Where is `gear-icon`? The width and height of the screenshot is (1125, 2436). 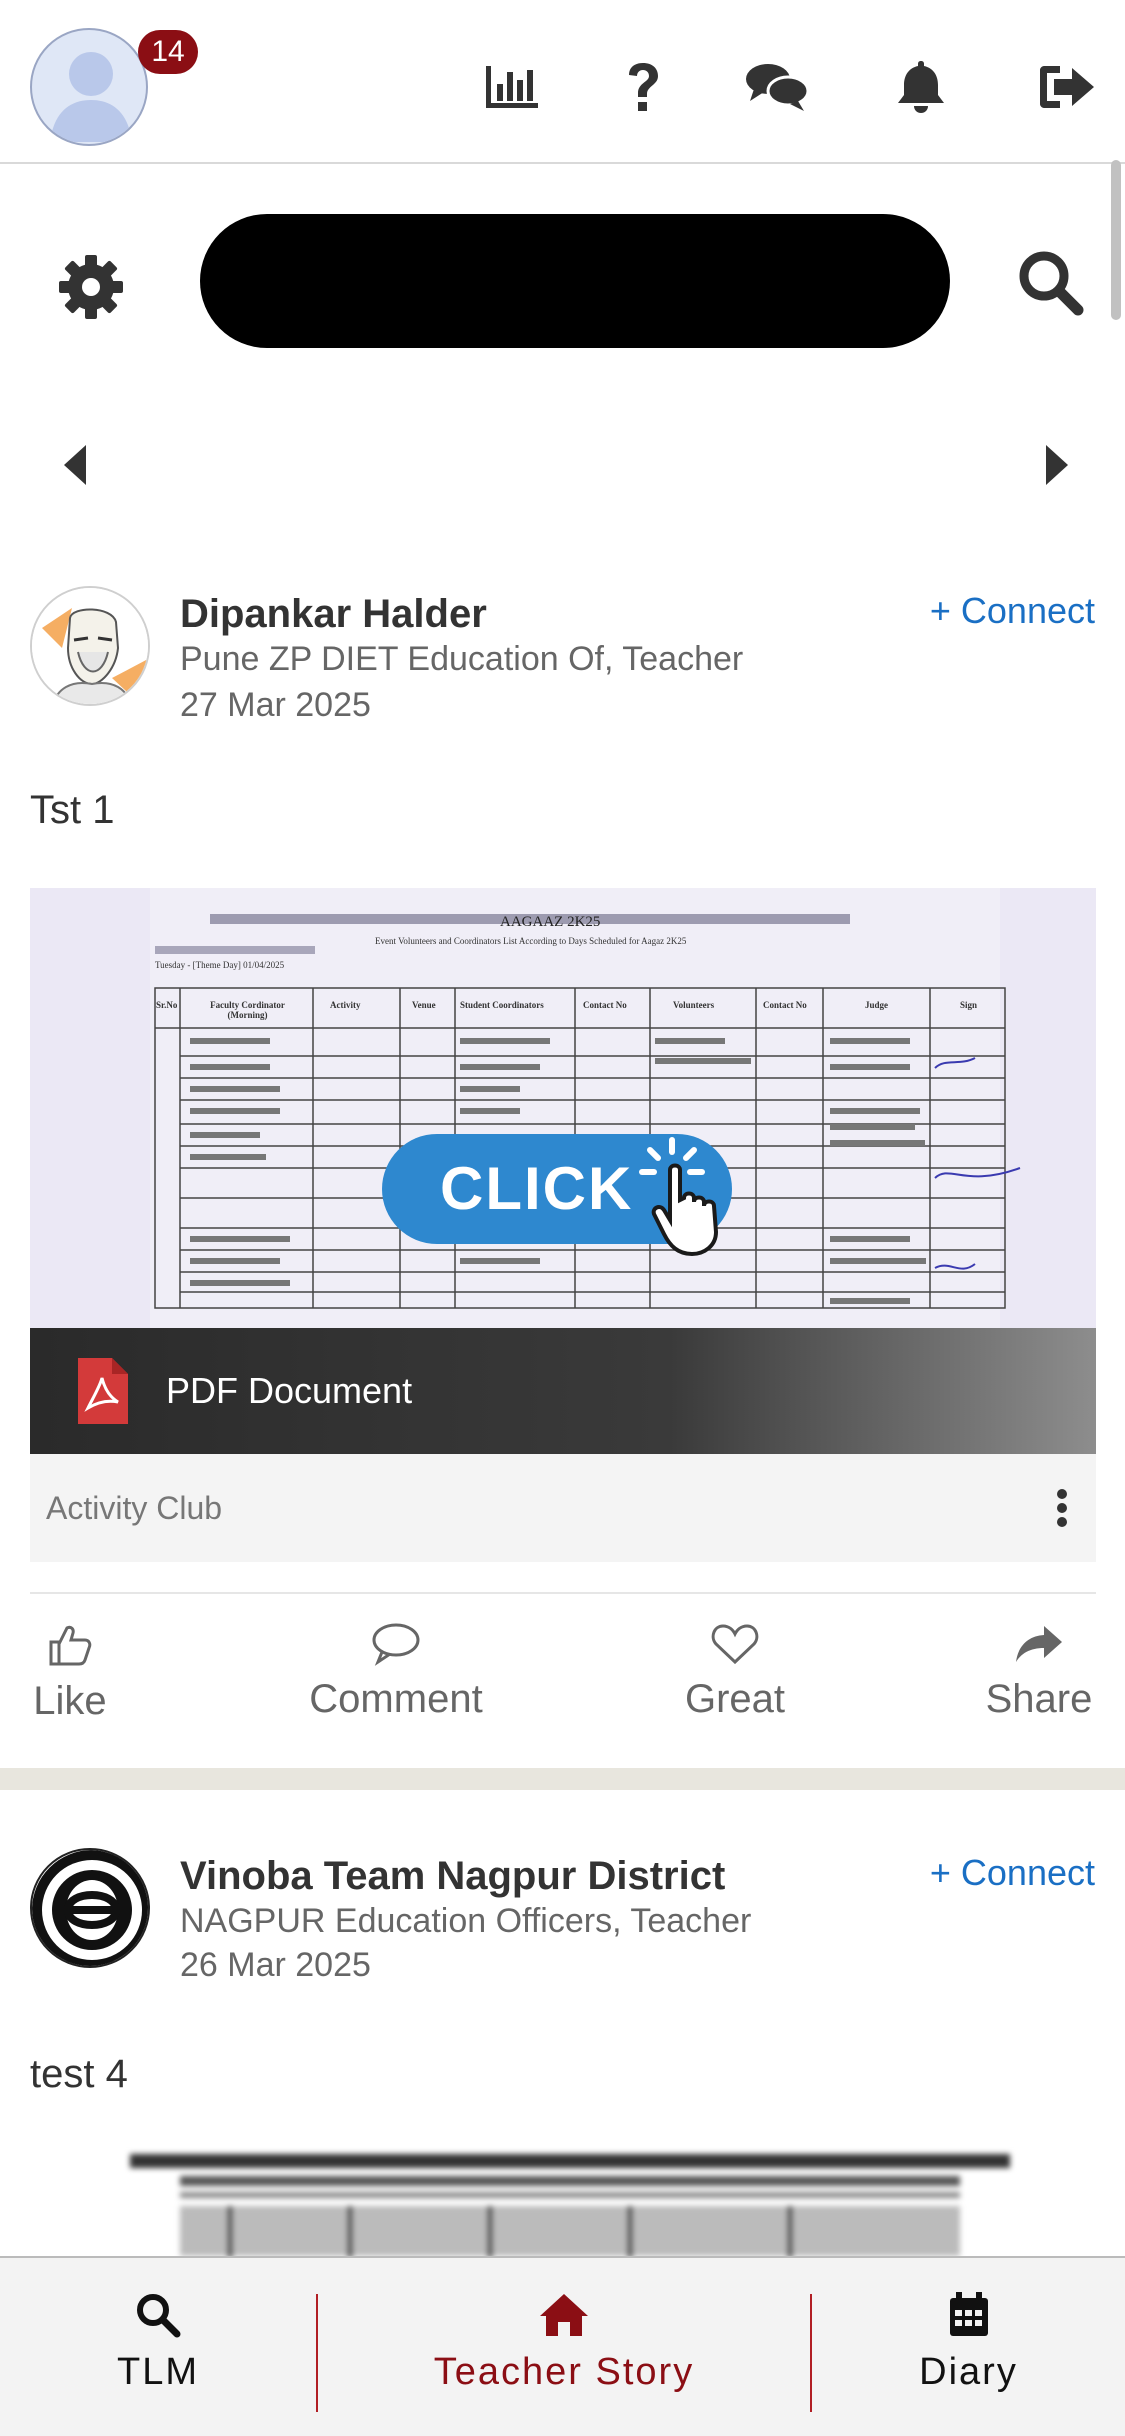
gear-icon is located at coordinates (91, 287).